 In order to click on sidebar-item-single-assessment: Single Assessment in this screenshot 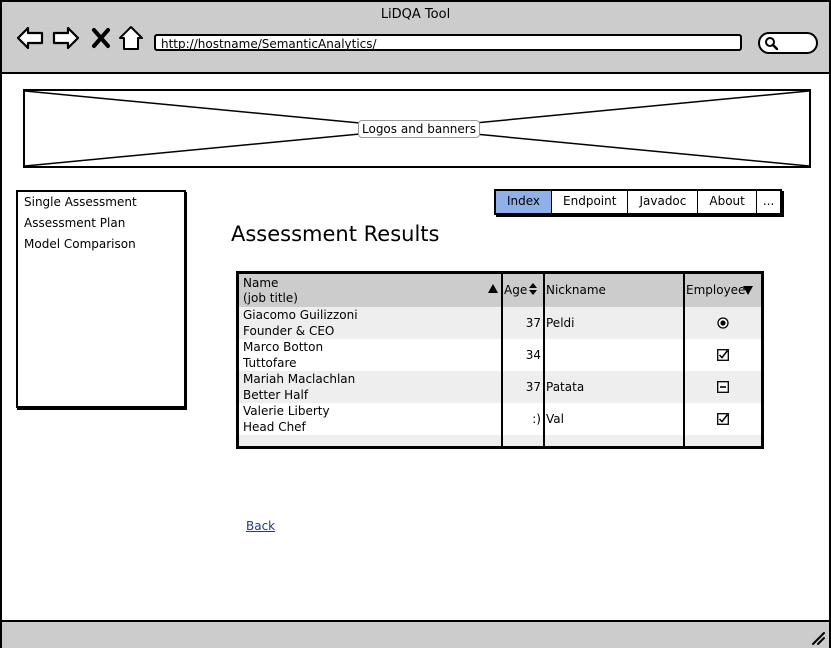, I will do `click(101, 202)`.